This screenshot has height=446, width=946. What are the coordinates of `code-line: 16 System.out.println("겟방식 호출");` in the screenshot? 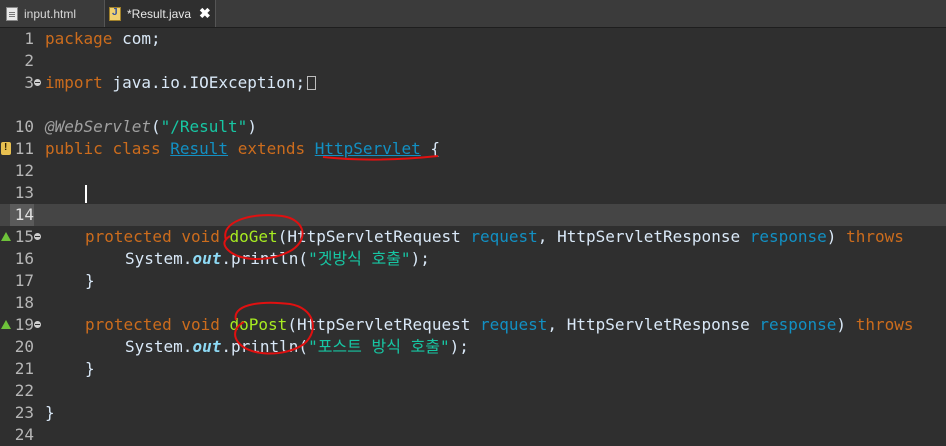 It's located at (473, 259).